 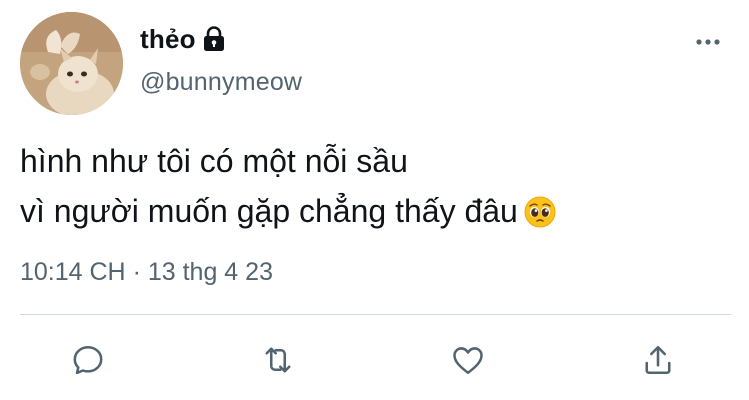 I want to click on author-name-row: thẻo, so click(x=183, y=39).